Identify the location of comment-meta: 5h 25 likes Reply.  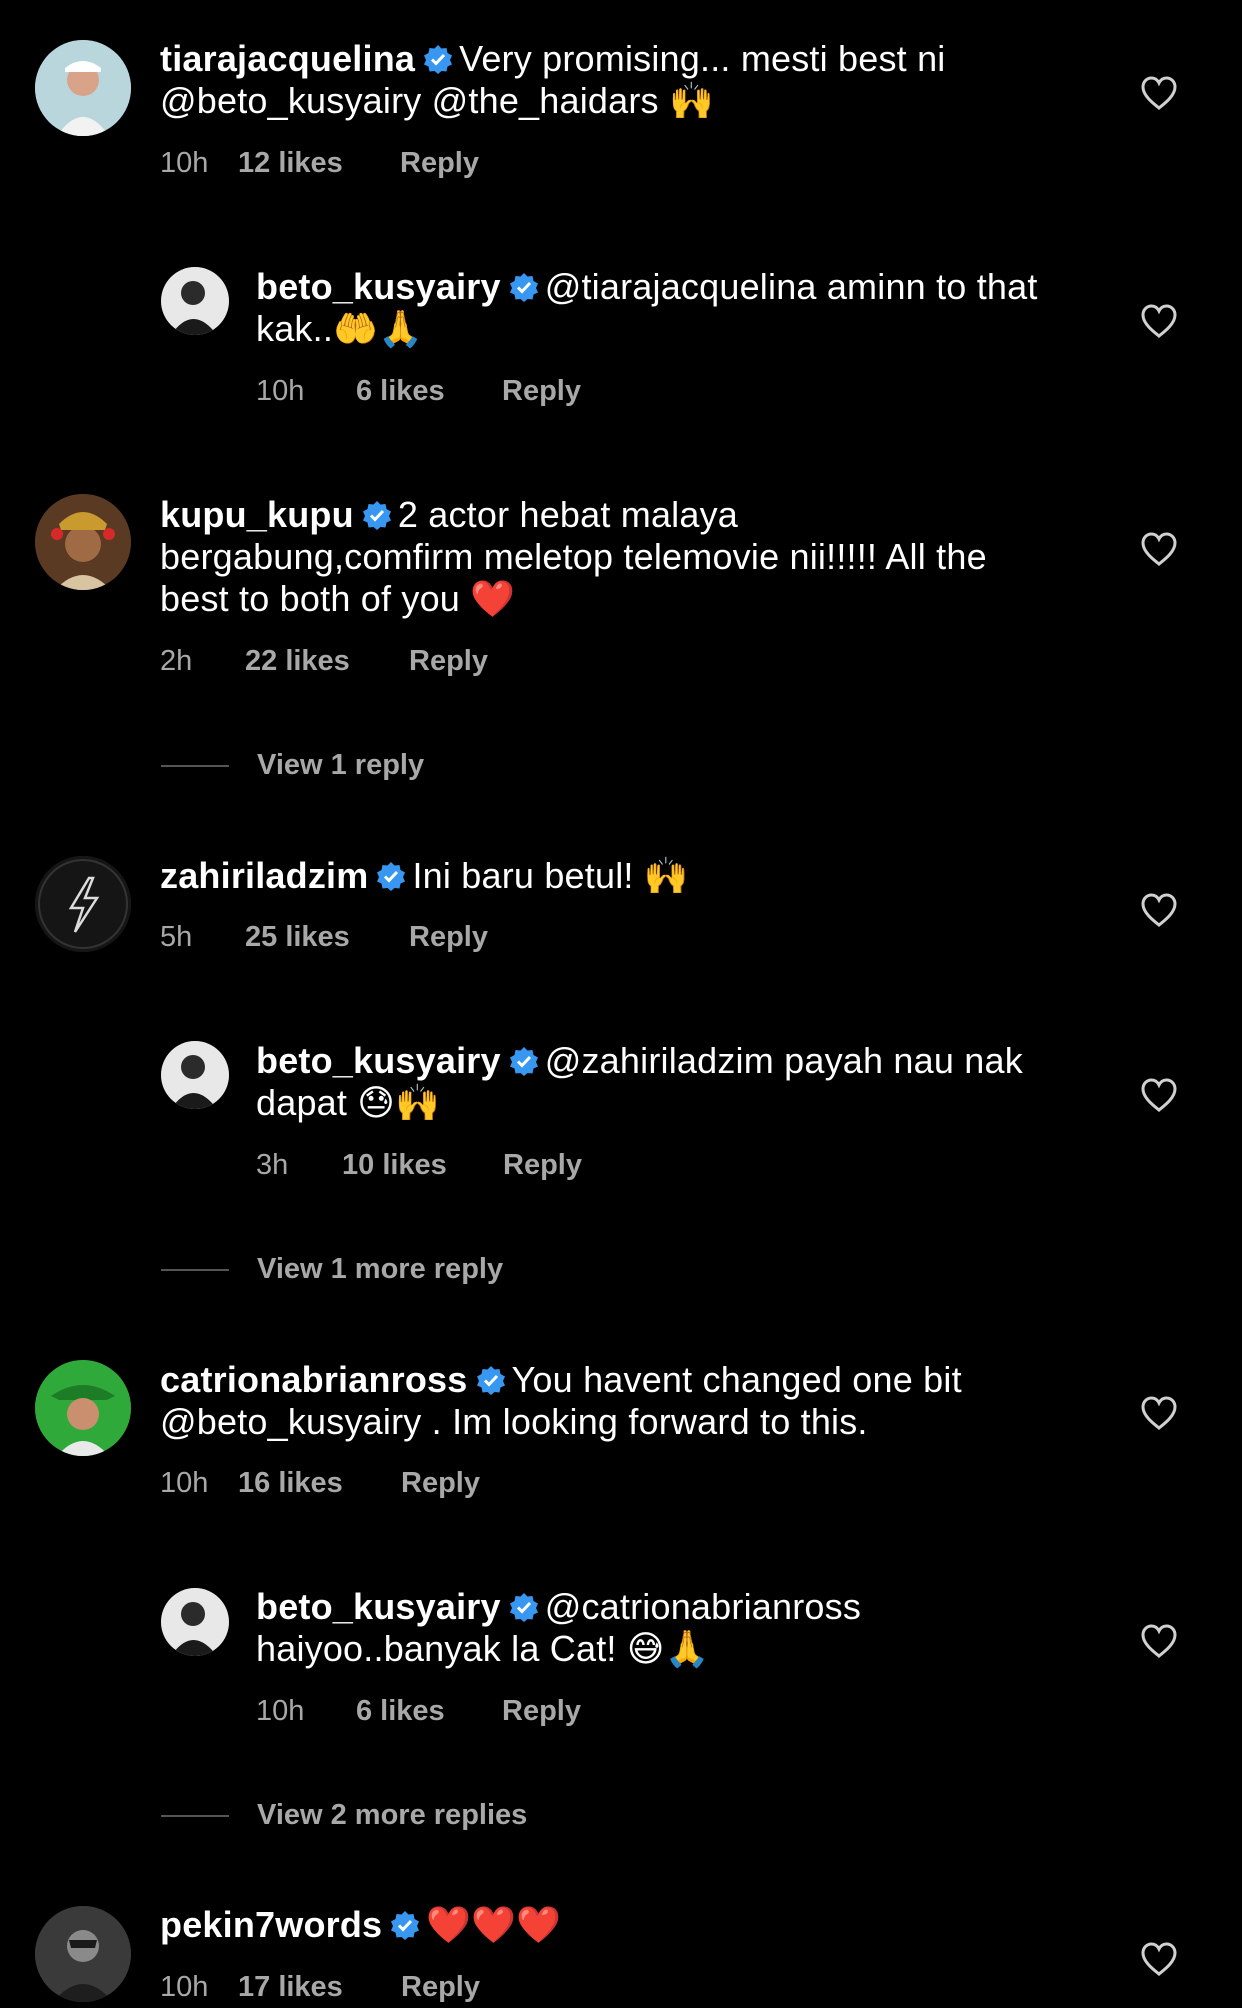
(324, 937).